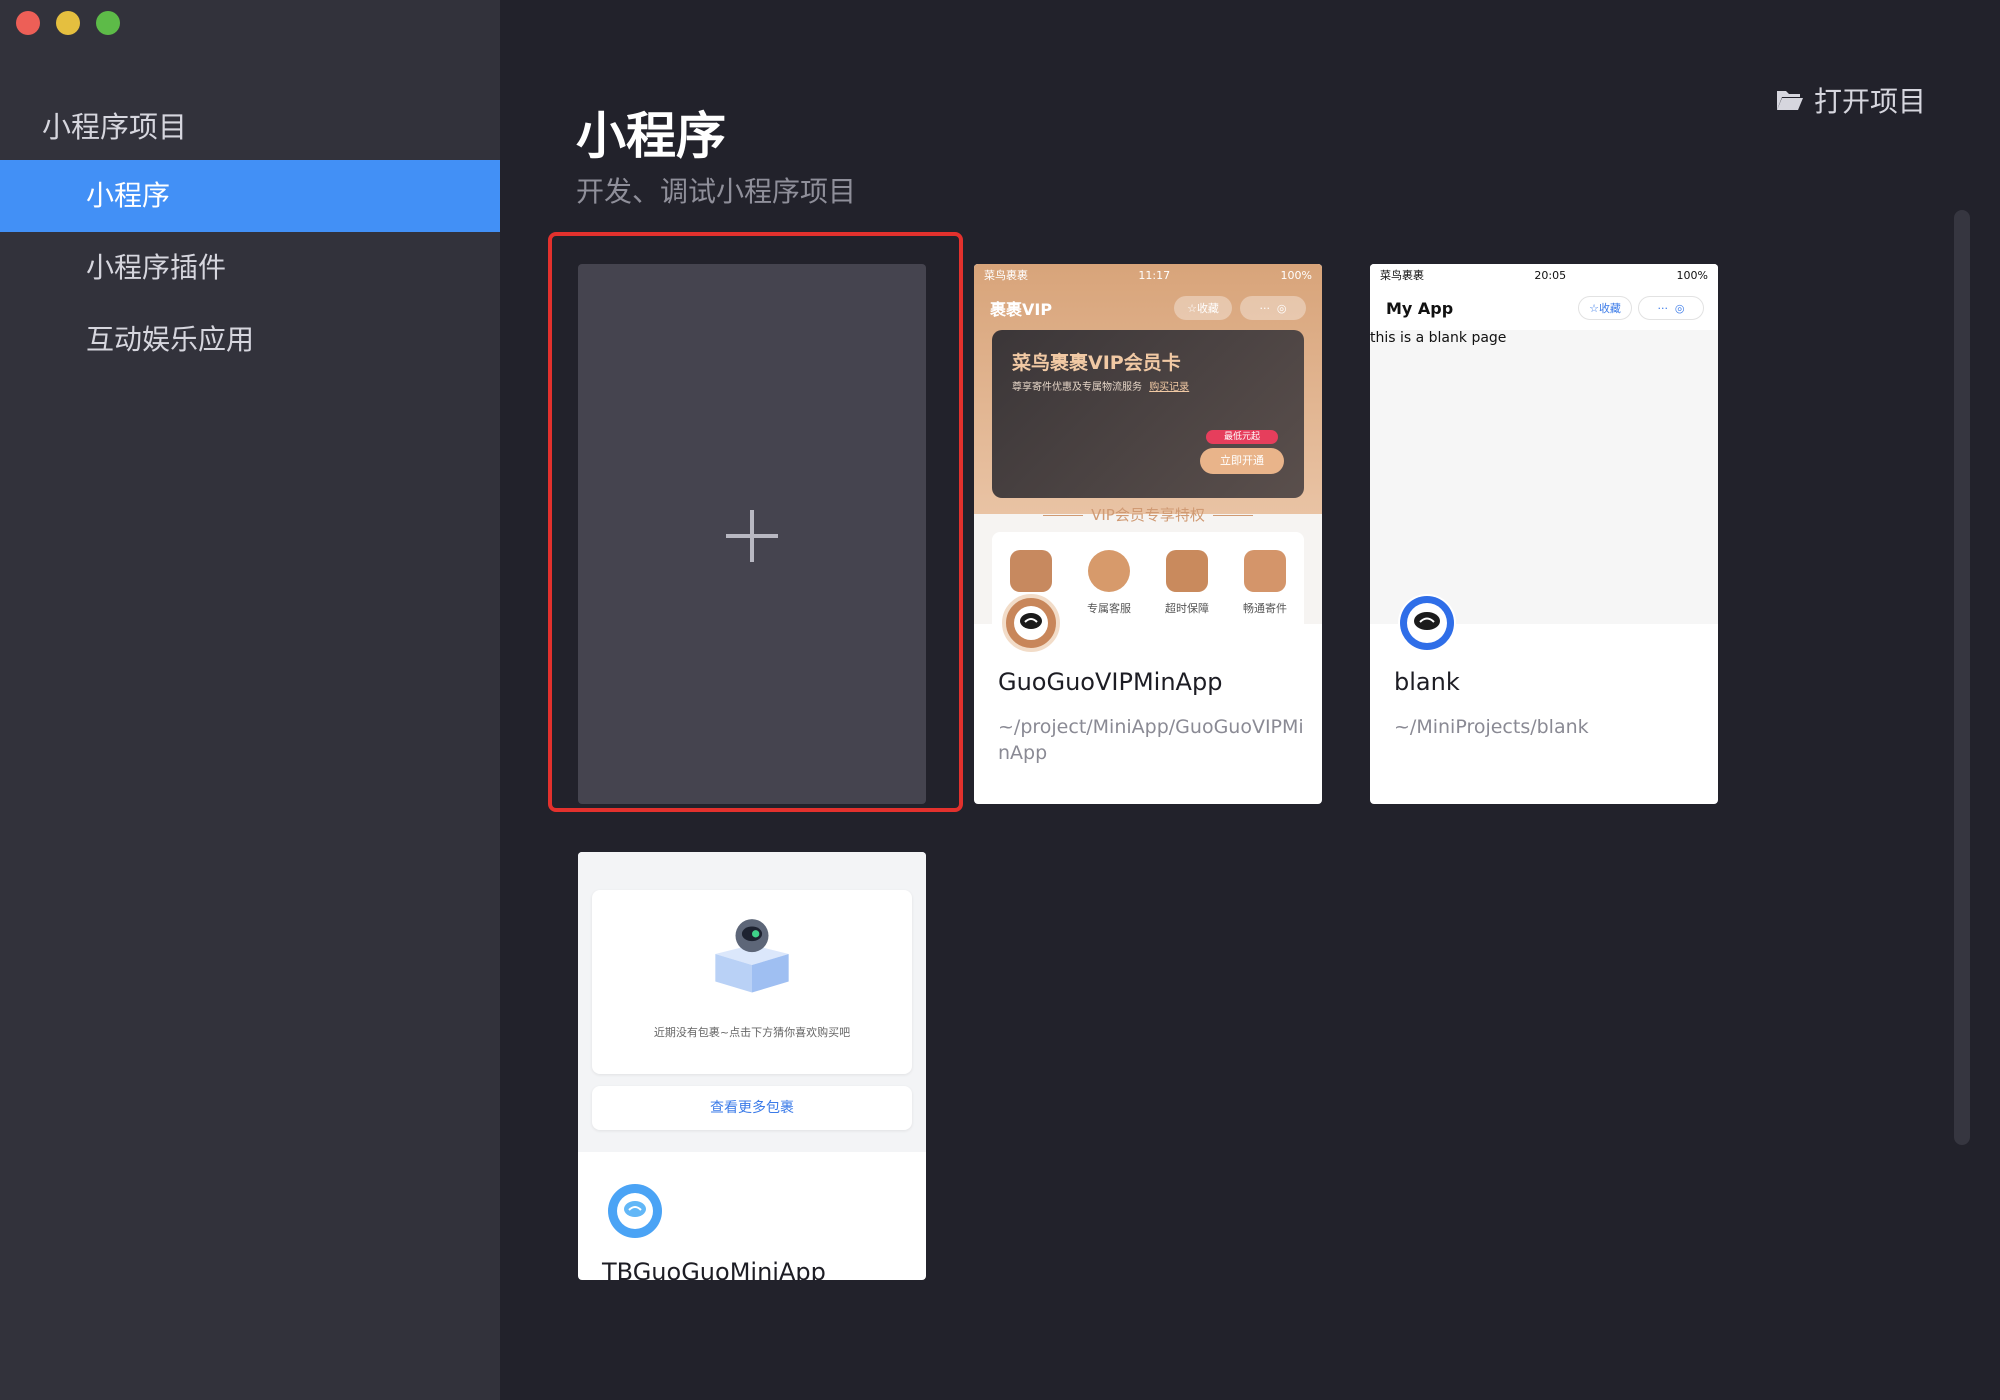 The height and width of the screenshot is (1400, 2000). Describe the element at coordinates (1109, 571) in the screenshot. I see `perk-service-icon` at that location.